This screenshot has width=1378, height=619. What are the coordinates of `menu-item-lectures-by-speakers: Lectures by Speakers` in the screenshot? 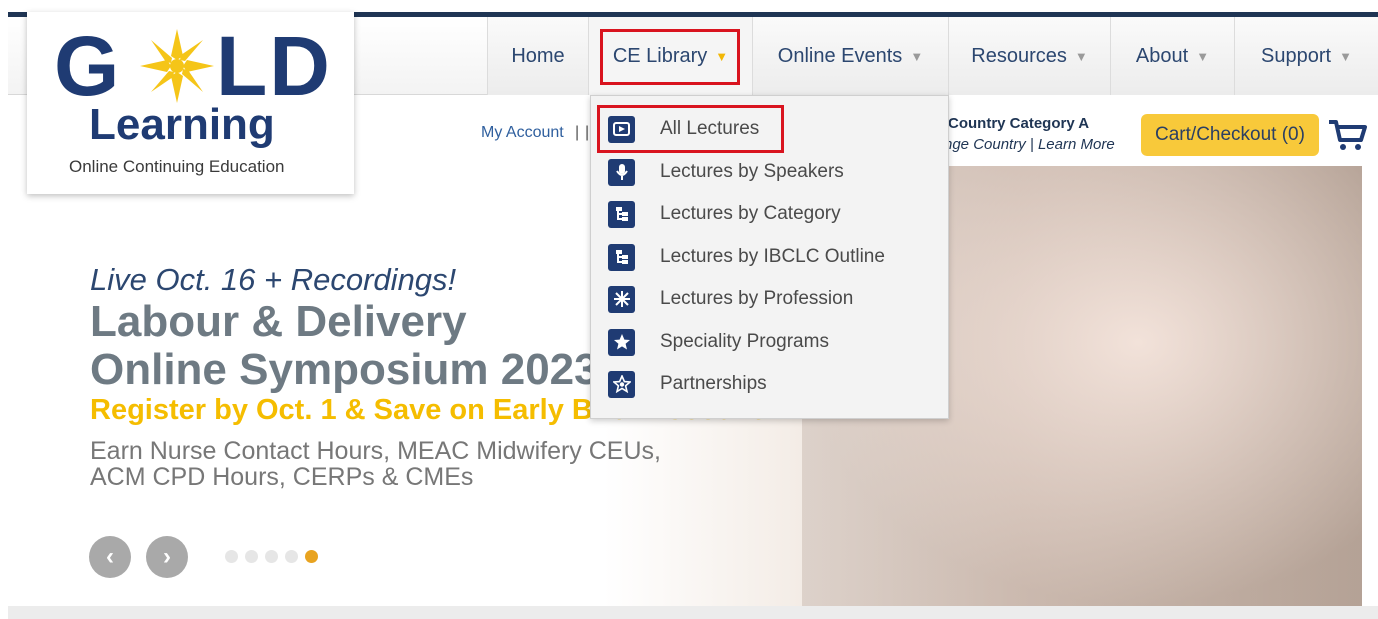 It's located at (769, 172).